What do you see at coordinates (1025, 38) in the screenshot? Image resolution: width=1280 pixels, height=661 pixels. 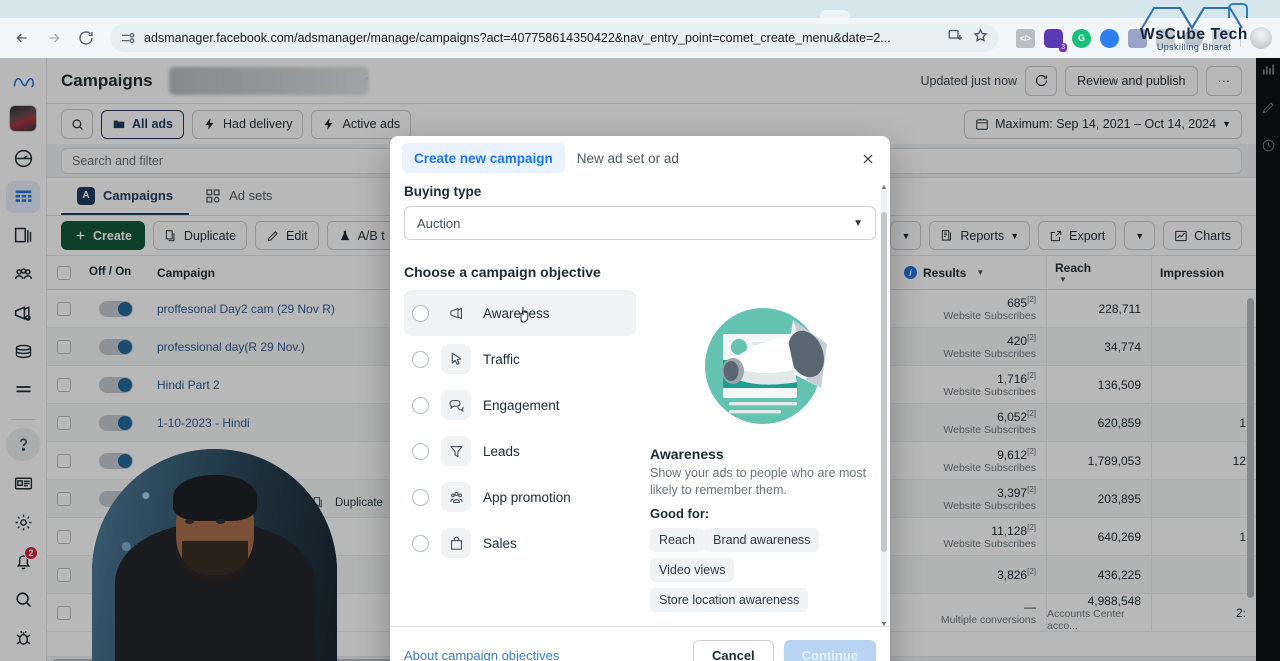 I see `code-extension-icon: </>` at bounding box center [1025, 38].